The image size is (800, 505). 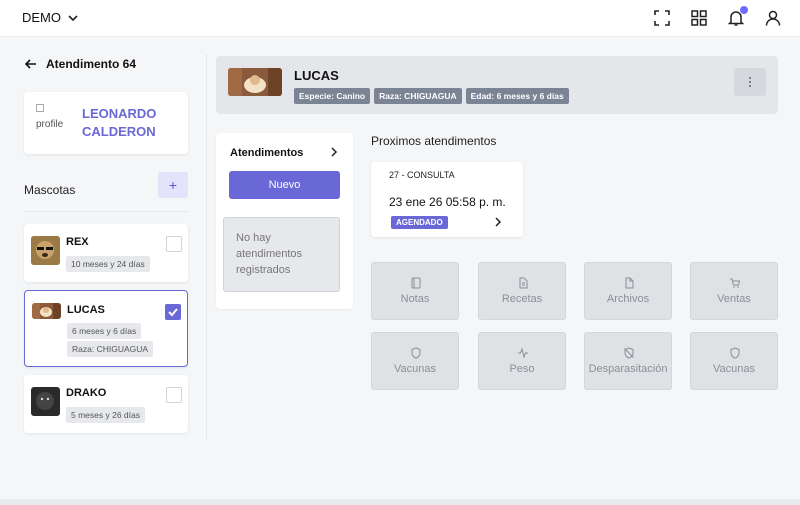 What do you see at coordinates (422, 175) in the screenshot?
I see `appointment-type: 27 - CONSULTA` at bounding box center [422, 175].